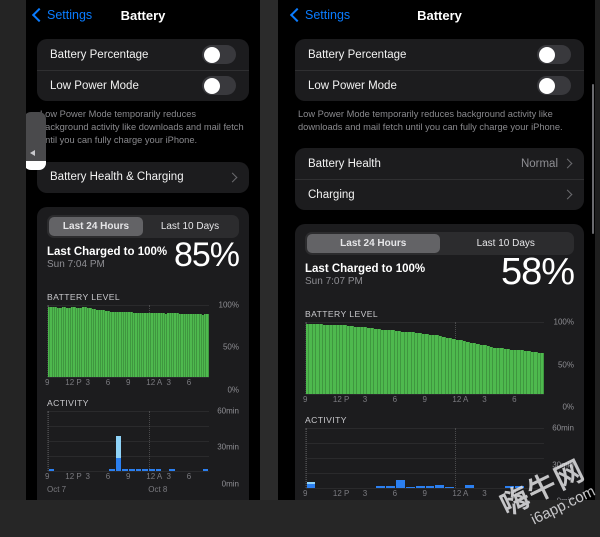  What do you see at coordinates (440, 277) in the screenshot?
I see `last-charged-block: Last Charged to 100% Sun 7:07 PM 58%` at bounding box center [440, 277].